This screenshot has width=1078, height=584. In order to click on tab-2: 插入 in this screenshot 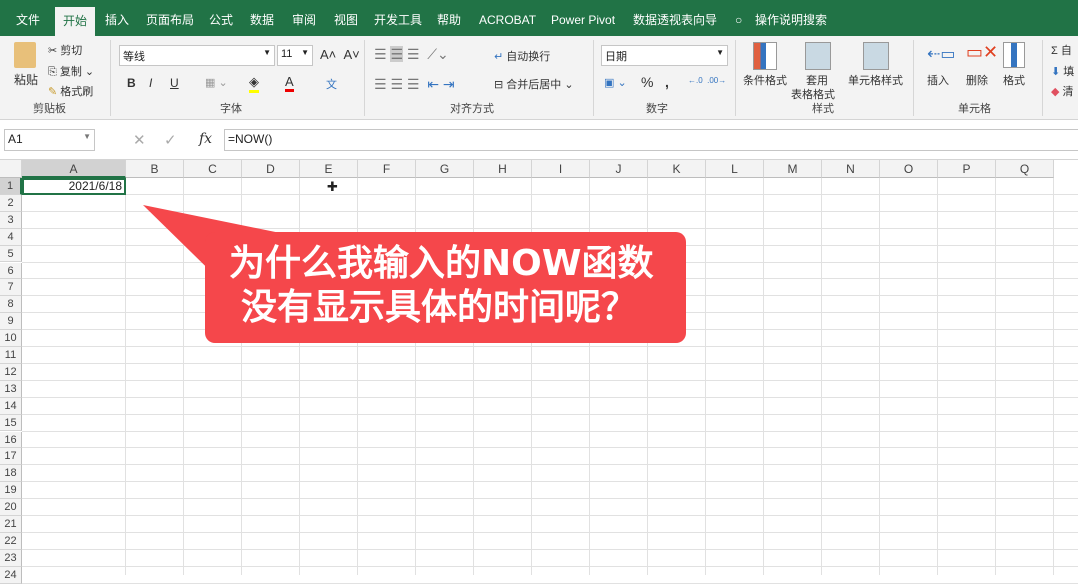, I will do `click(117, 18)`.